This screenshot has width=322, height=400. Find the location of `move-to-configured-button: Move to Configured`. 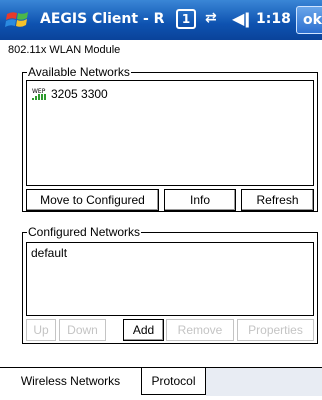

move-to-configured-button: Move to Configured is located at coordinates (92, 200).